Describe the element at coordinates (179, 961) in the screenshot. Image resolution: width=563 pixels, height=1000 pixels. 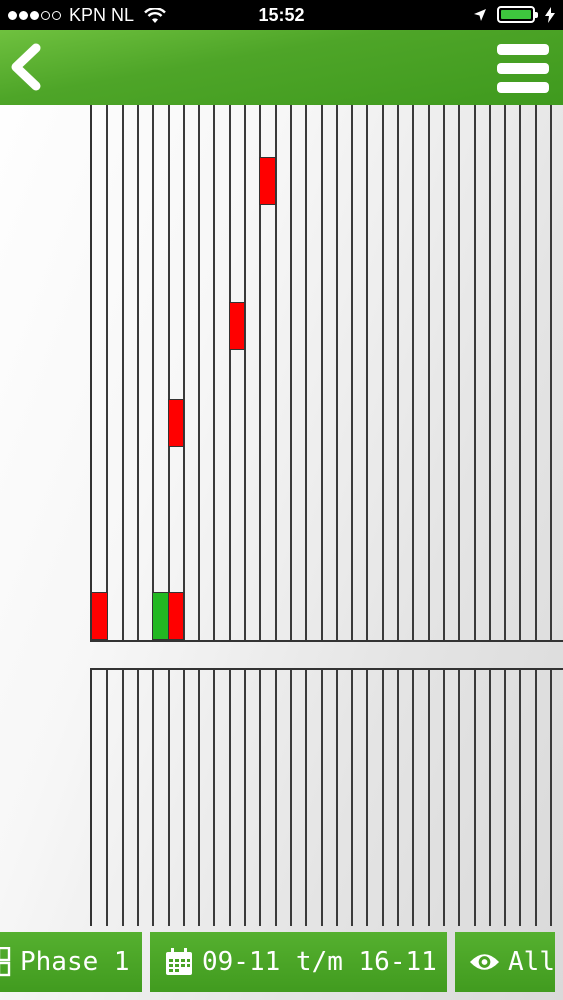
I see `calendar-icon` at that location.